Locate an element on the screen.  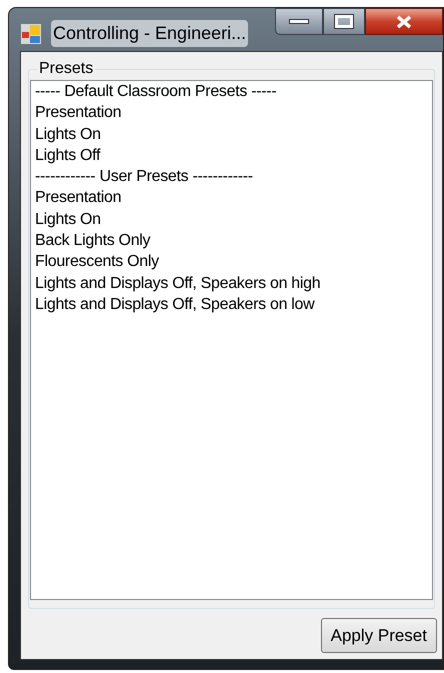
close-icon is located at coordinates (404, 21).